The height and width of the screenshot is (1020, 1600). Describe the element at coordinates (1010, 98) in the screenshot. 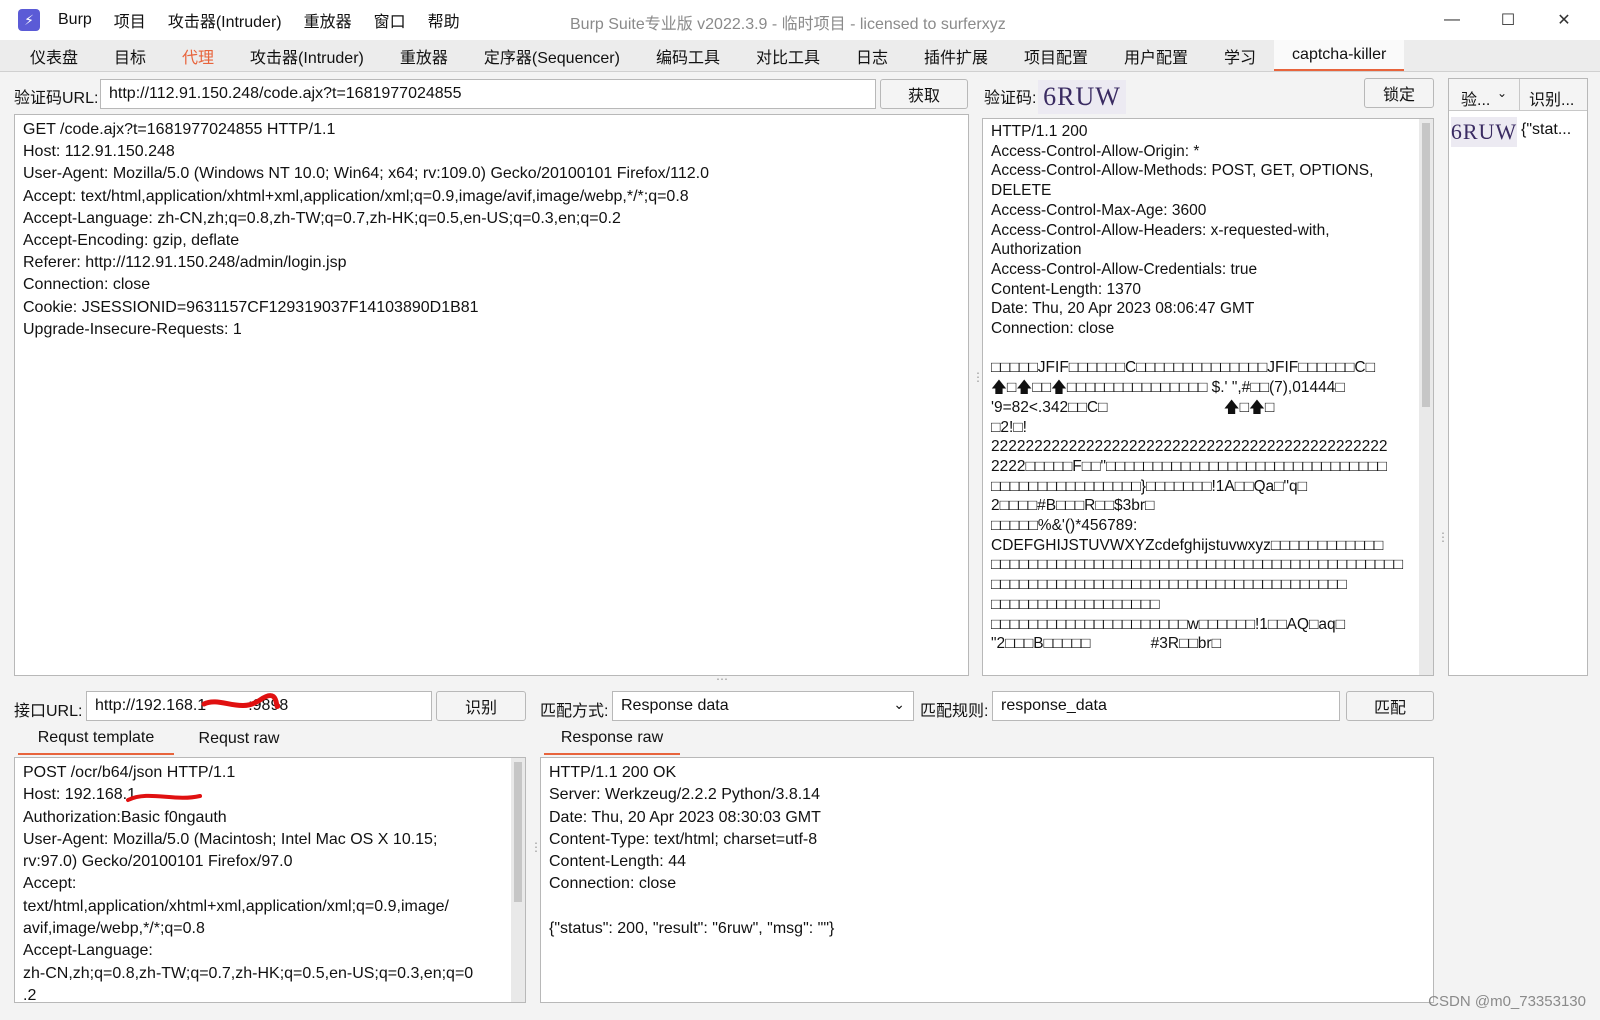

I see `captcha-label: 验证码:` at that location.